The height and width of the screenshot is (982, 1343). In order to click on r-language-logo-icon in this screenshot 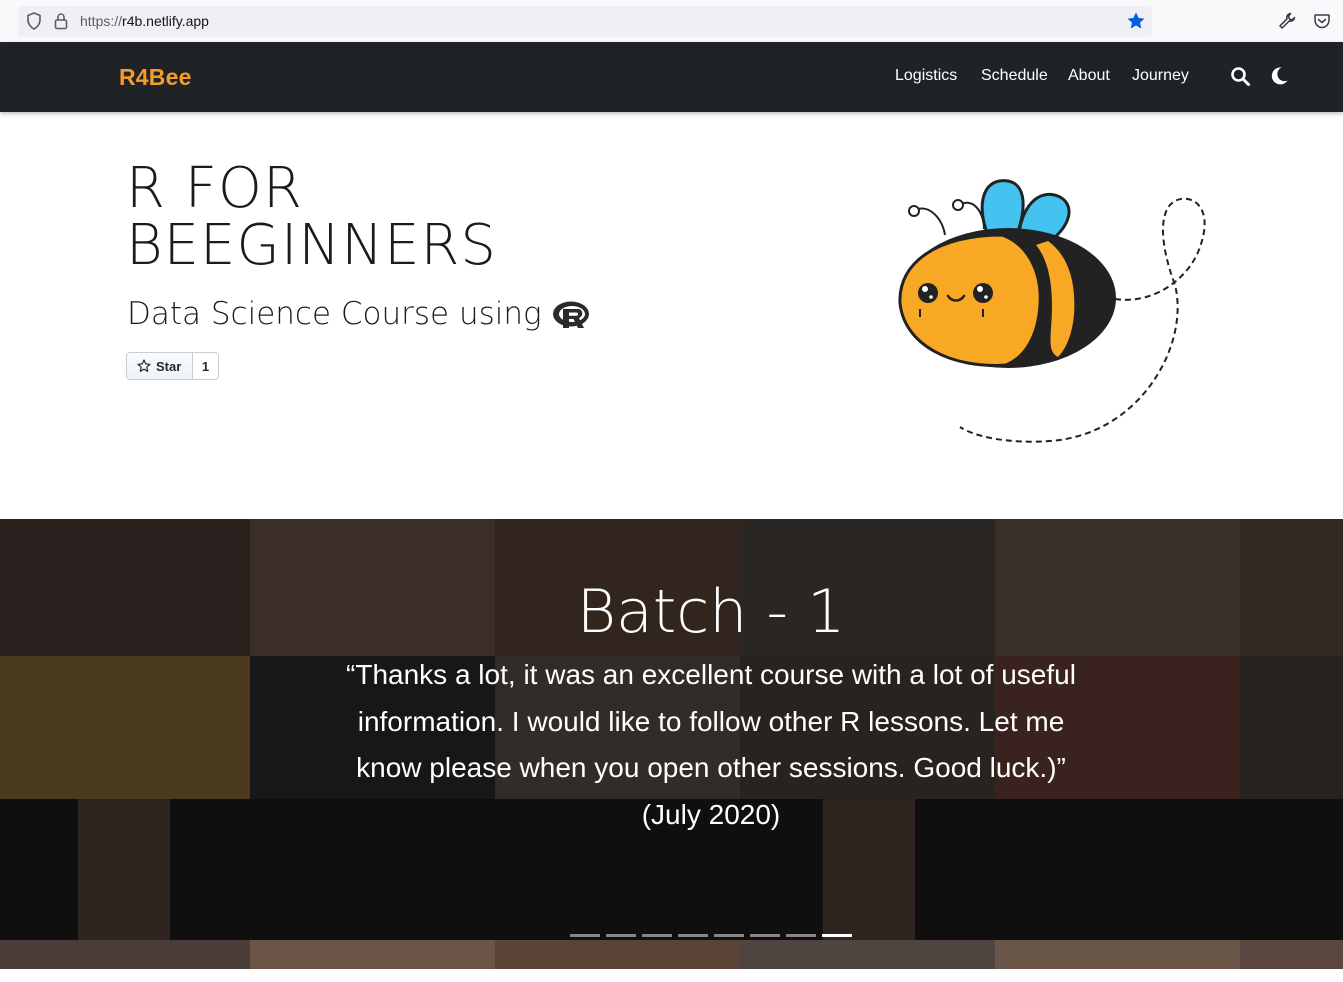, I will do `click(571, 314)`.